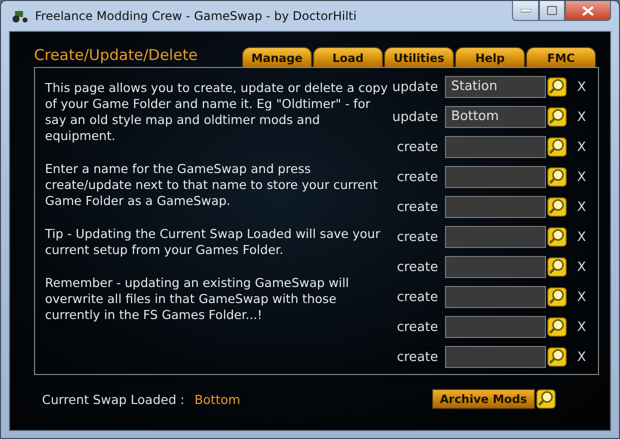 The image size is (620, 439). I want to click on window-title: Freelance Modding Crew - GameSwap - by DoctorHilti, so click(196, 16).